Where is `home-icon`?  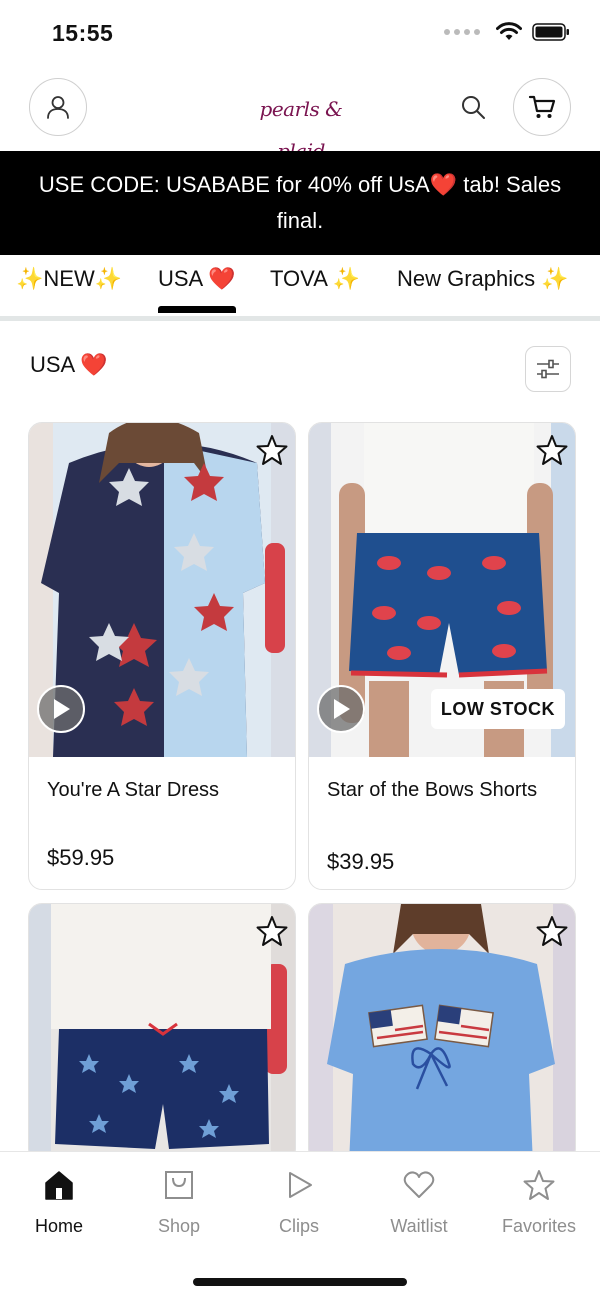 home-icon is located at coordinates (59, 1185).